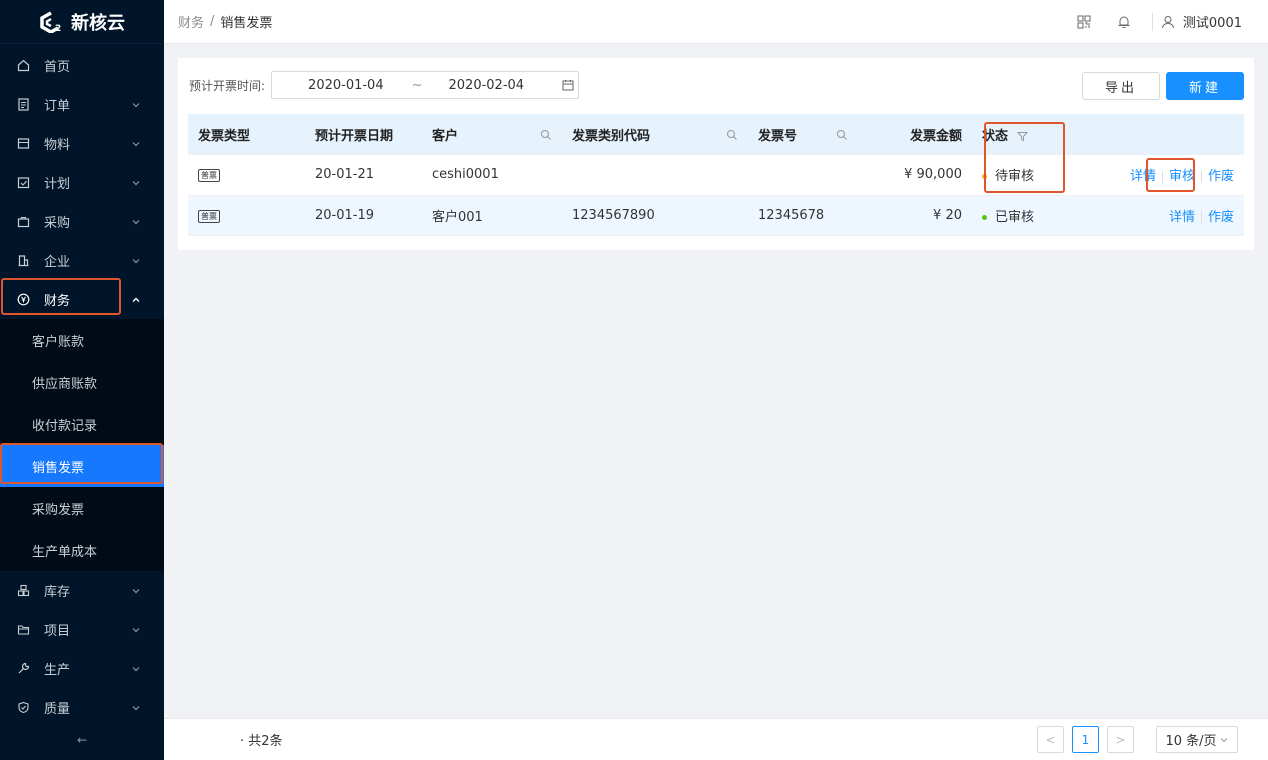 This screenshot has width=1268, height=760. What do you see at coordinates (98, 23) in the screenshot?
I see `logo-text: 新核云` at bounding box center [98, 23].